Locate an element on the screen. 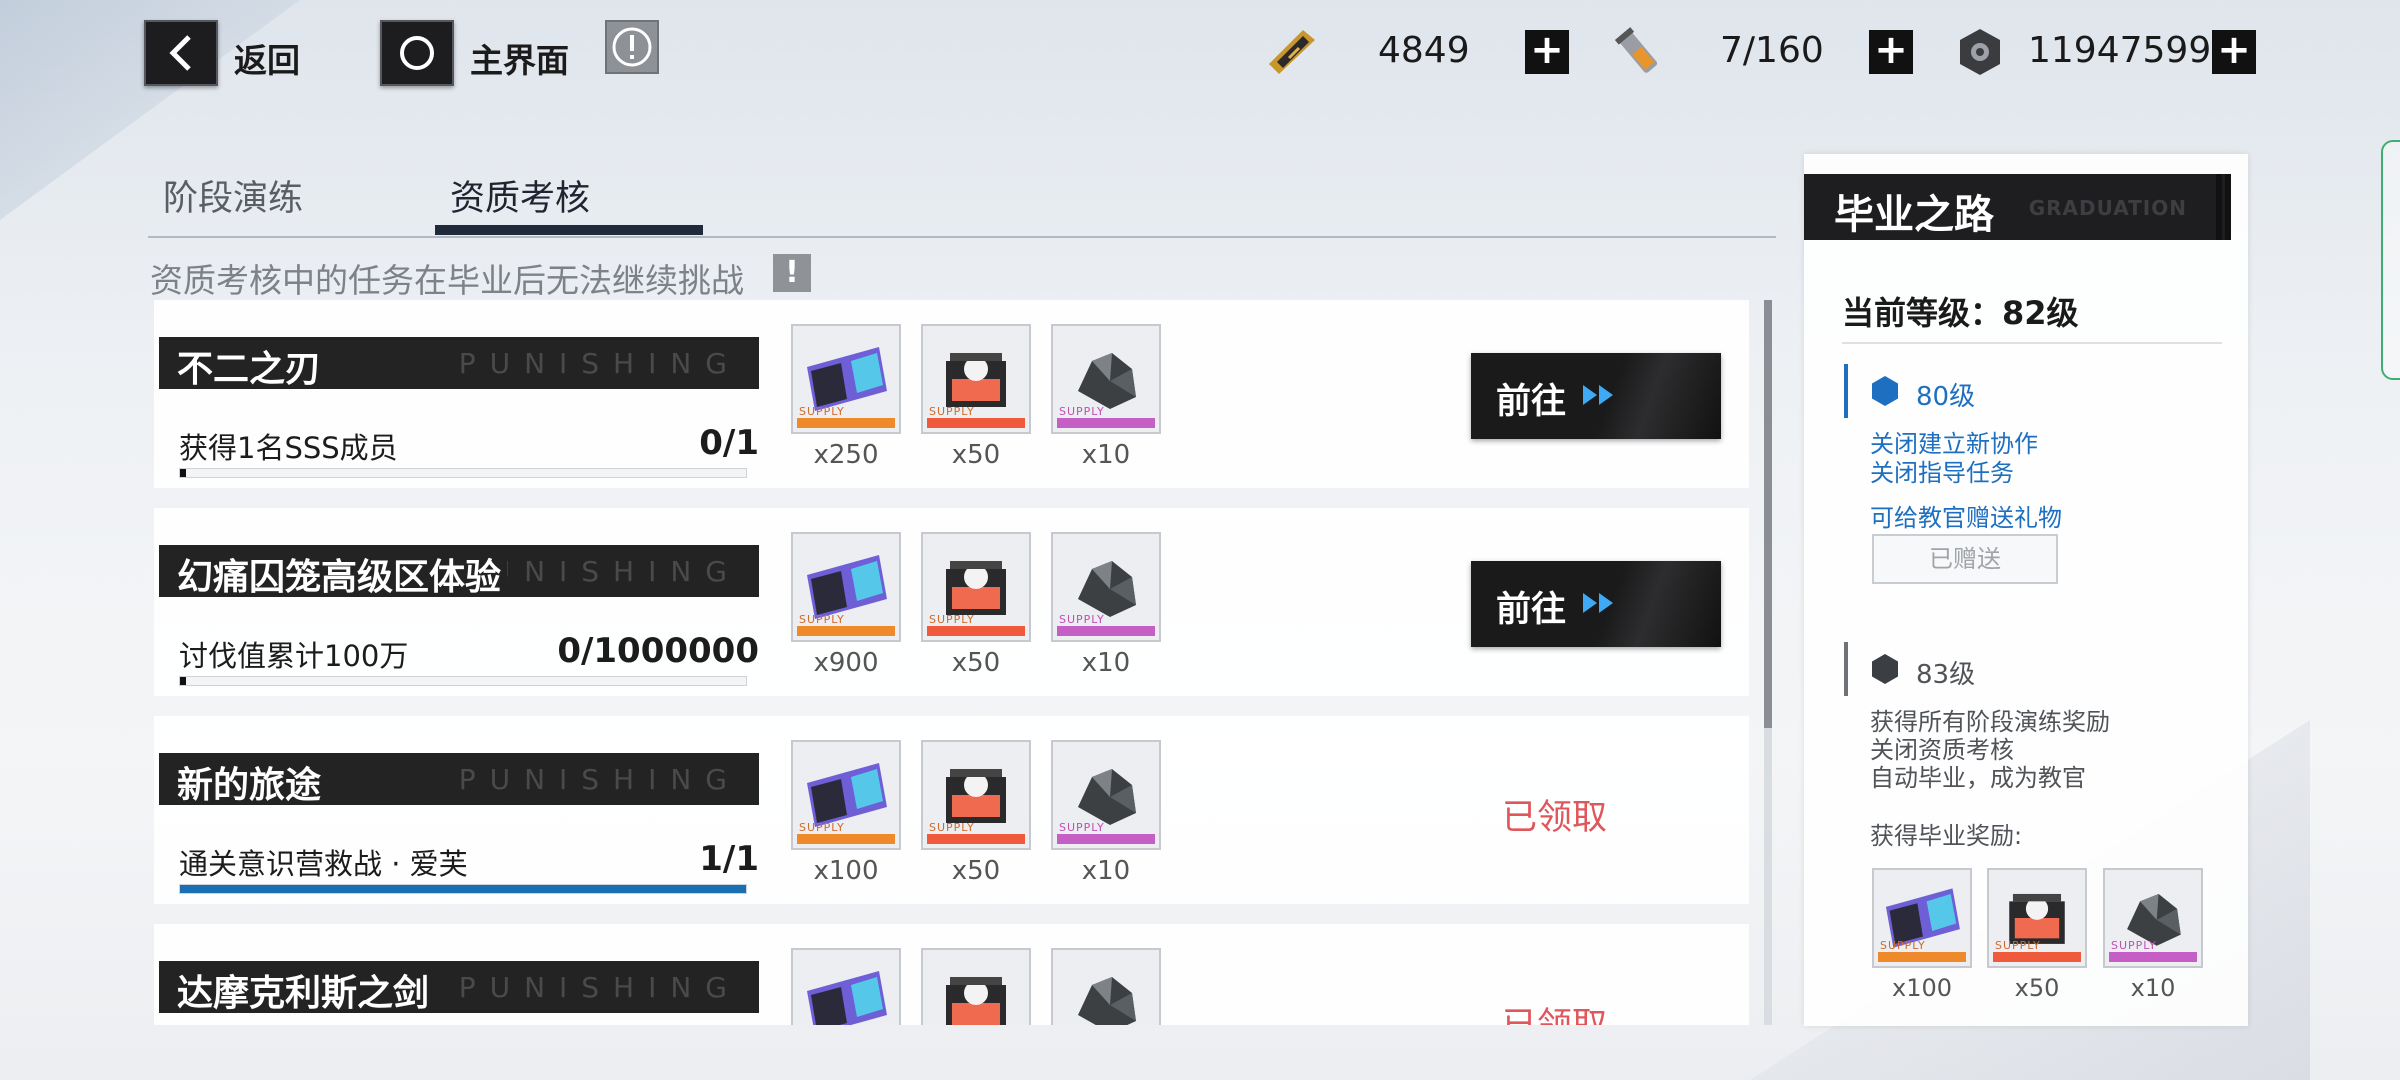 This screenshot has height=1080, width=2400. info-button is located at coordinates (632, 47).